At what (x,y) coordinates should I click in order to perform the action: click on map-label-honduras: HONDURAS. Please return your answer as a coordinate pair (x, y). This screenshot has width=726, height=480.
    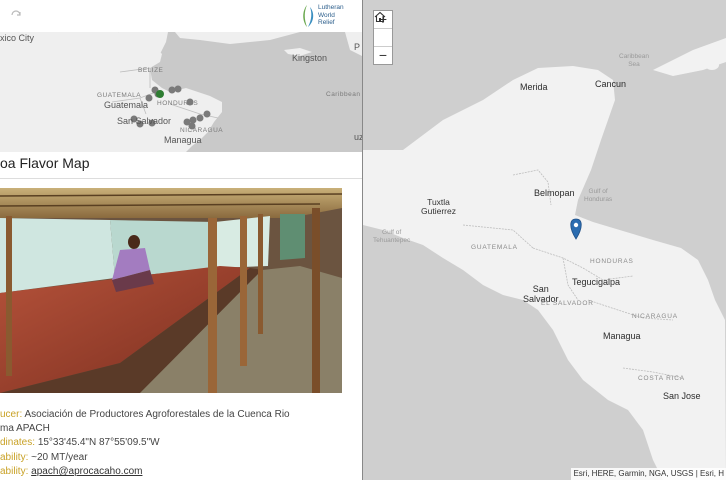
    Looking at the image, I should click on (612, 261).